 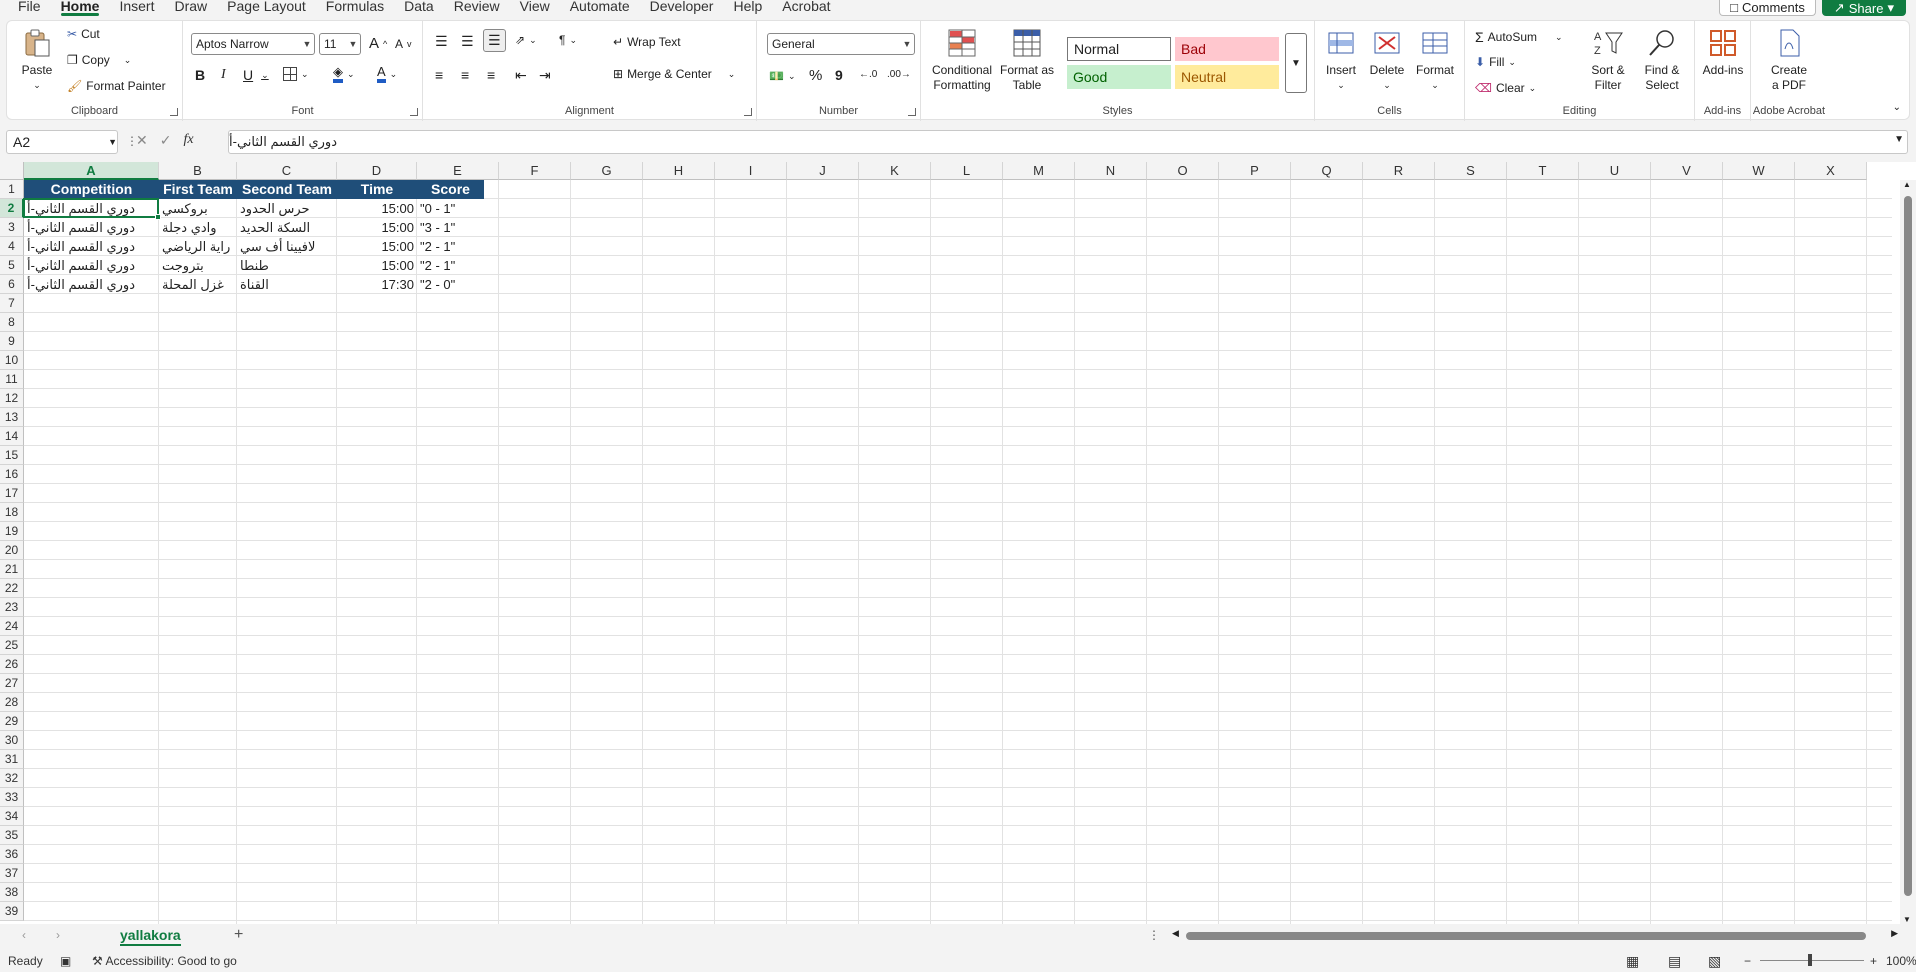 I want to click on vertical-scrollbar: ▲ ▼, so click(x=1908, y=552).